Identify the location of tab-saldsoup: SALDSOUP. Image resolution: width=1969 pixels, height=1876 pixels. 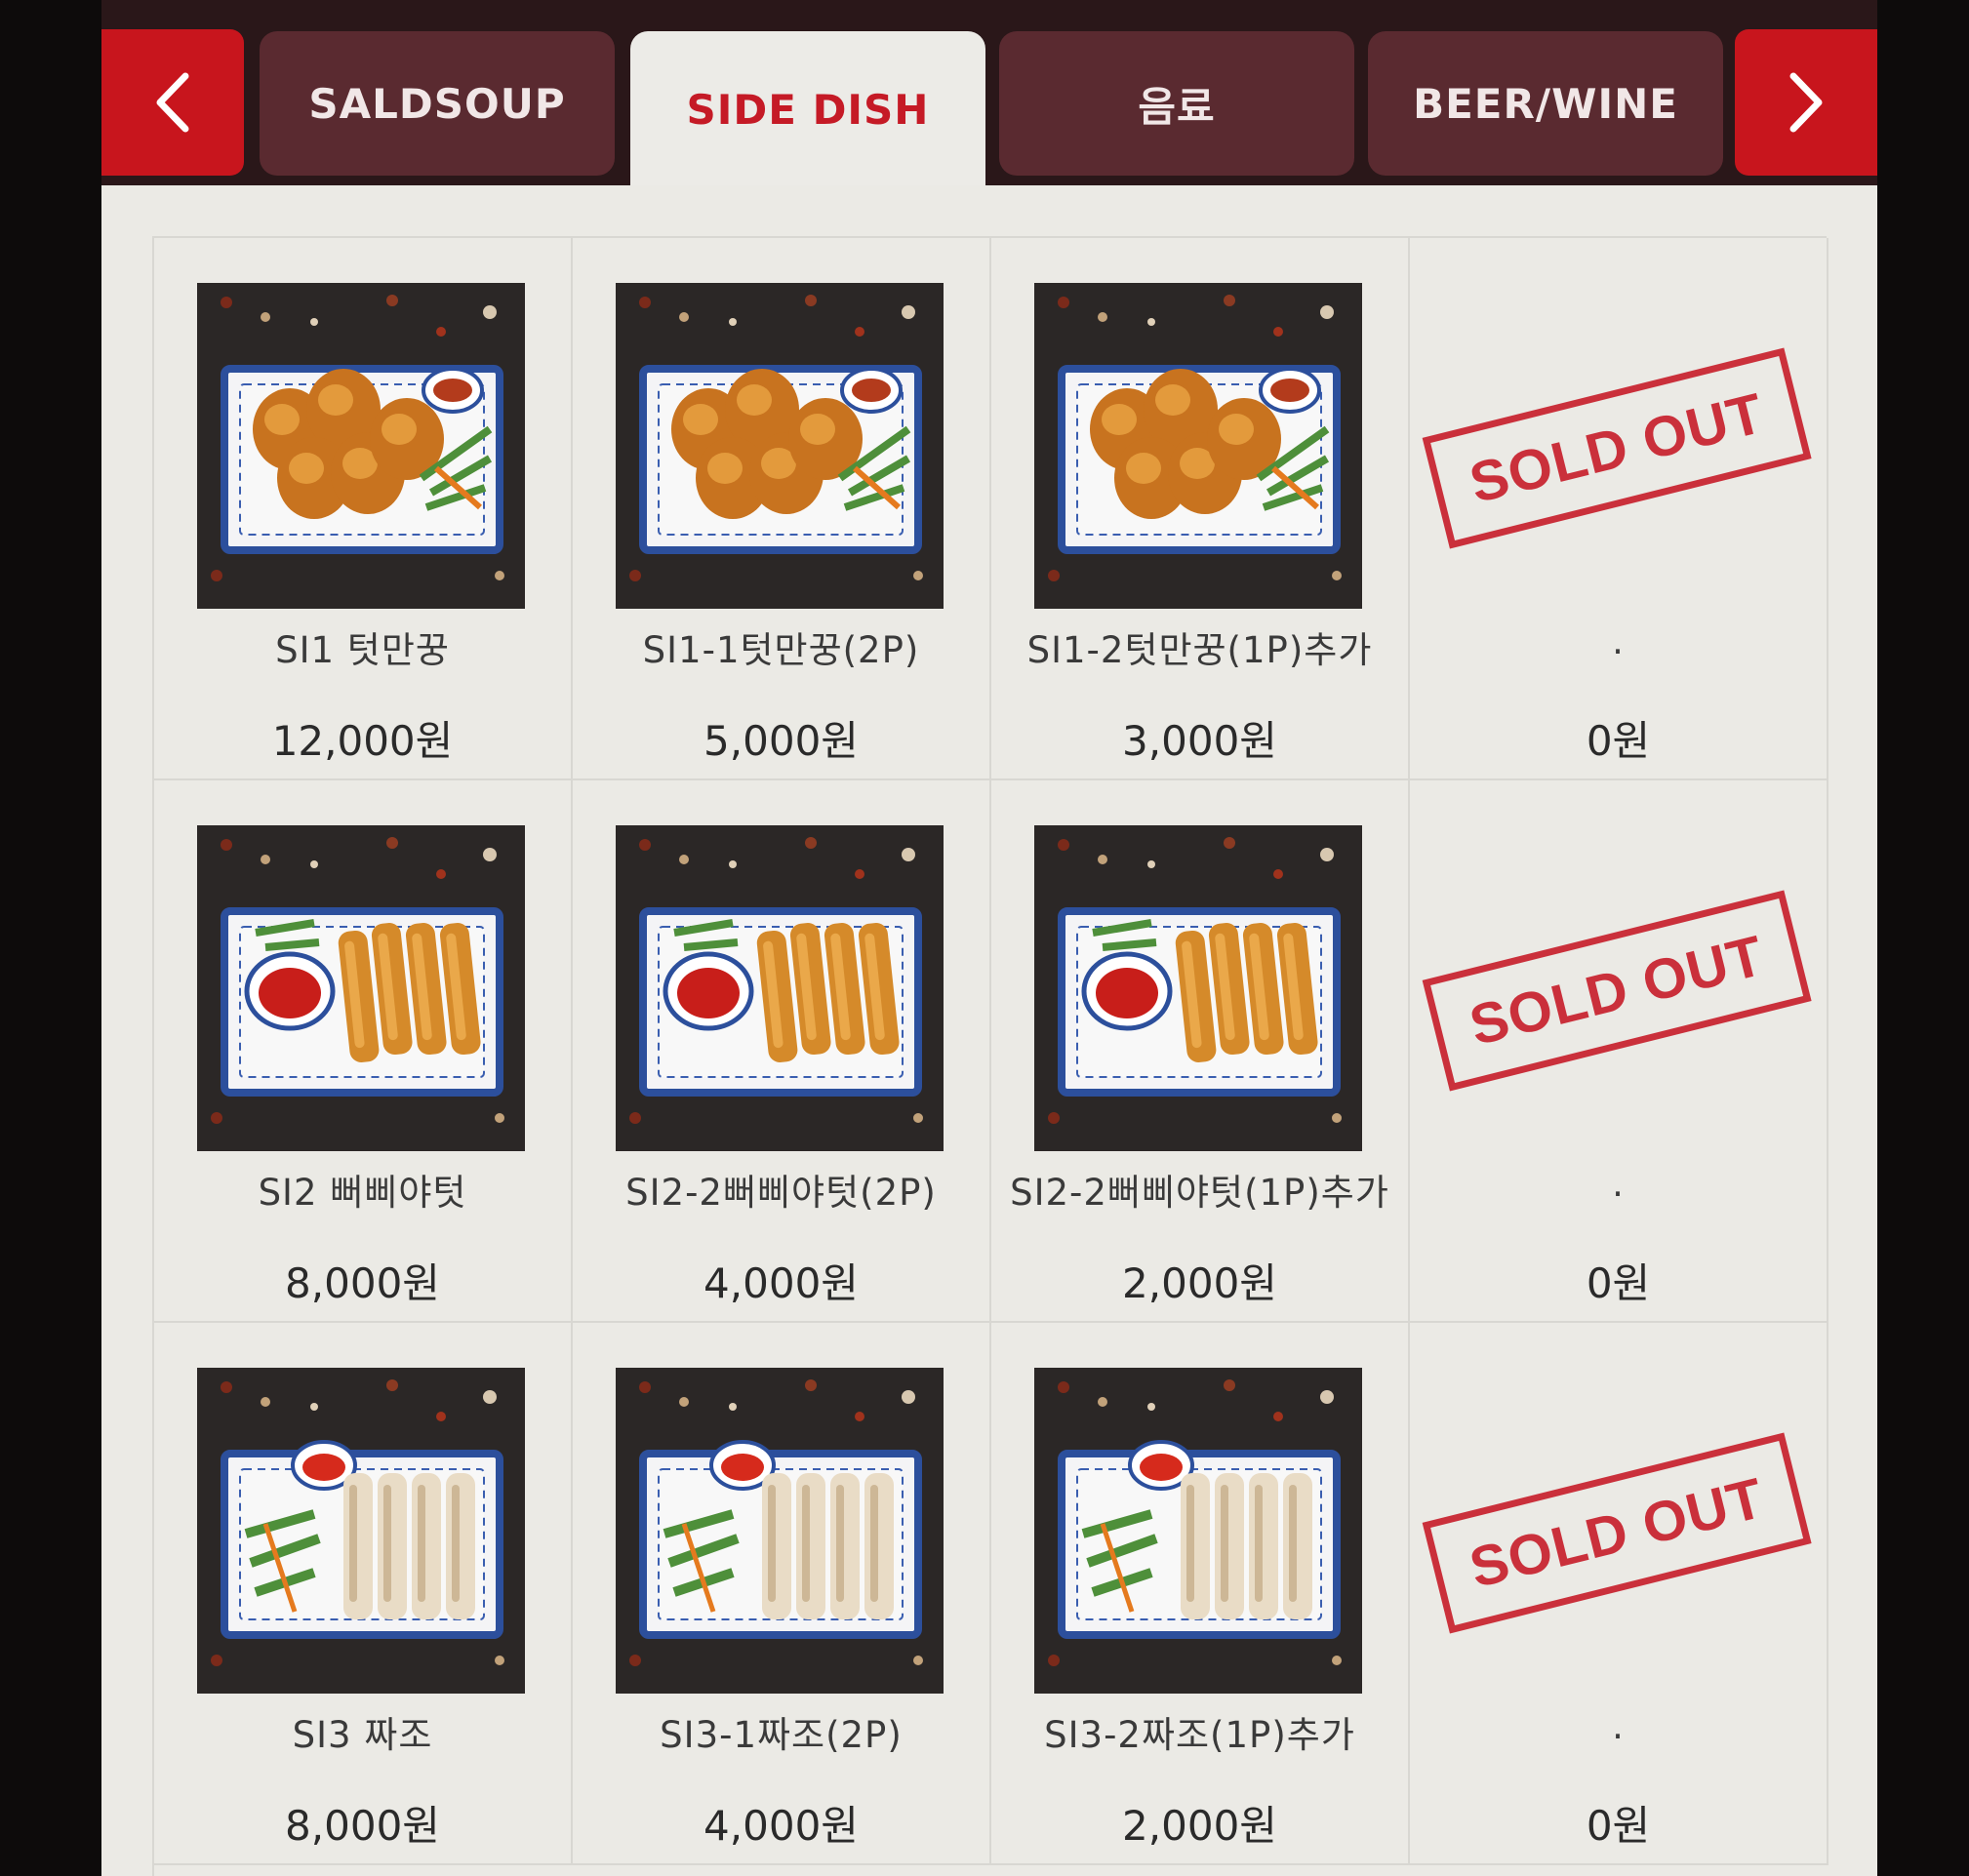
(437, 103).